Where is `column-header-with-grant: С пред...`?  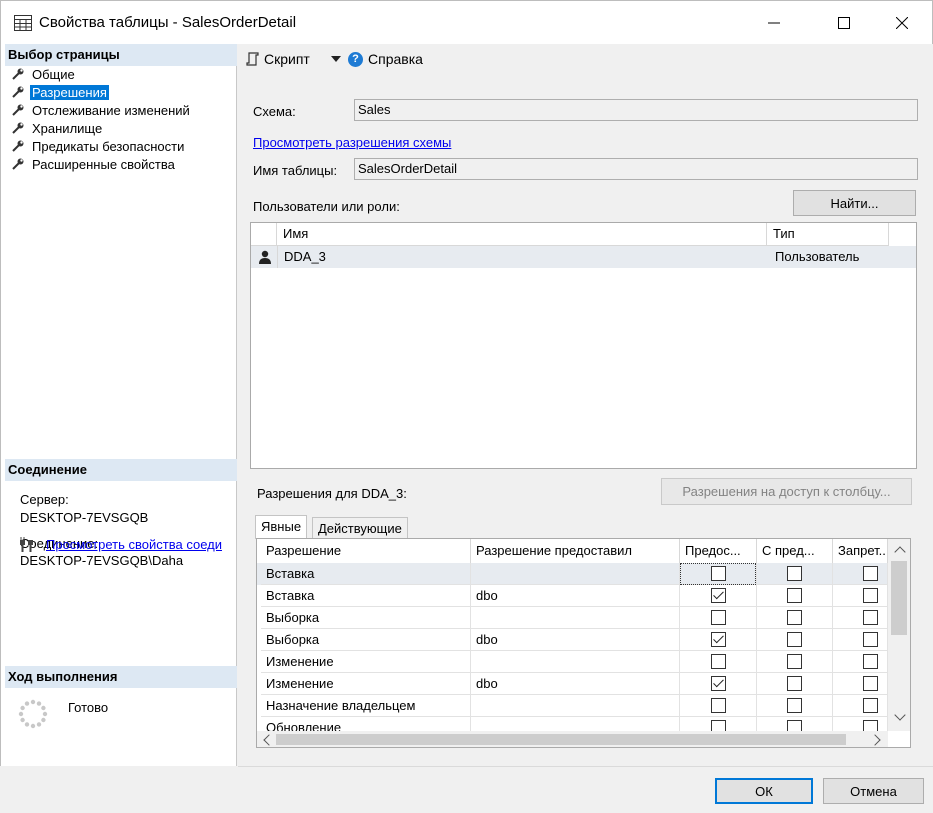
column-header-with-grant: С пред... is located at coordinates (795, 551).